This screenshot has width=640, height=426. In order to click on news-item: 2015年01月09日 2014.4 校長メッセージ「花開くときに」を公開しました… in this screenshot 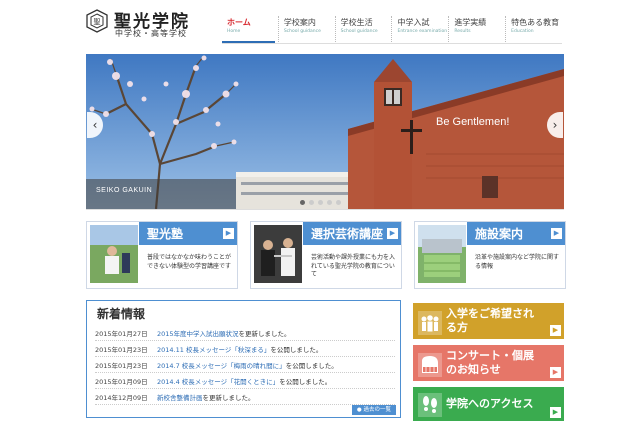, I will do `click(245, 382)`.